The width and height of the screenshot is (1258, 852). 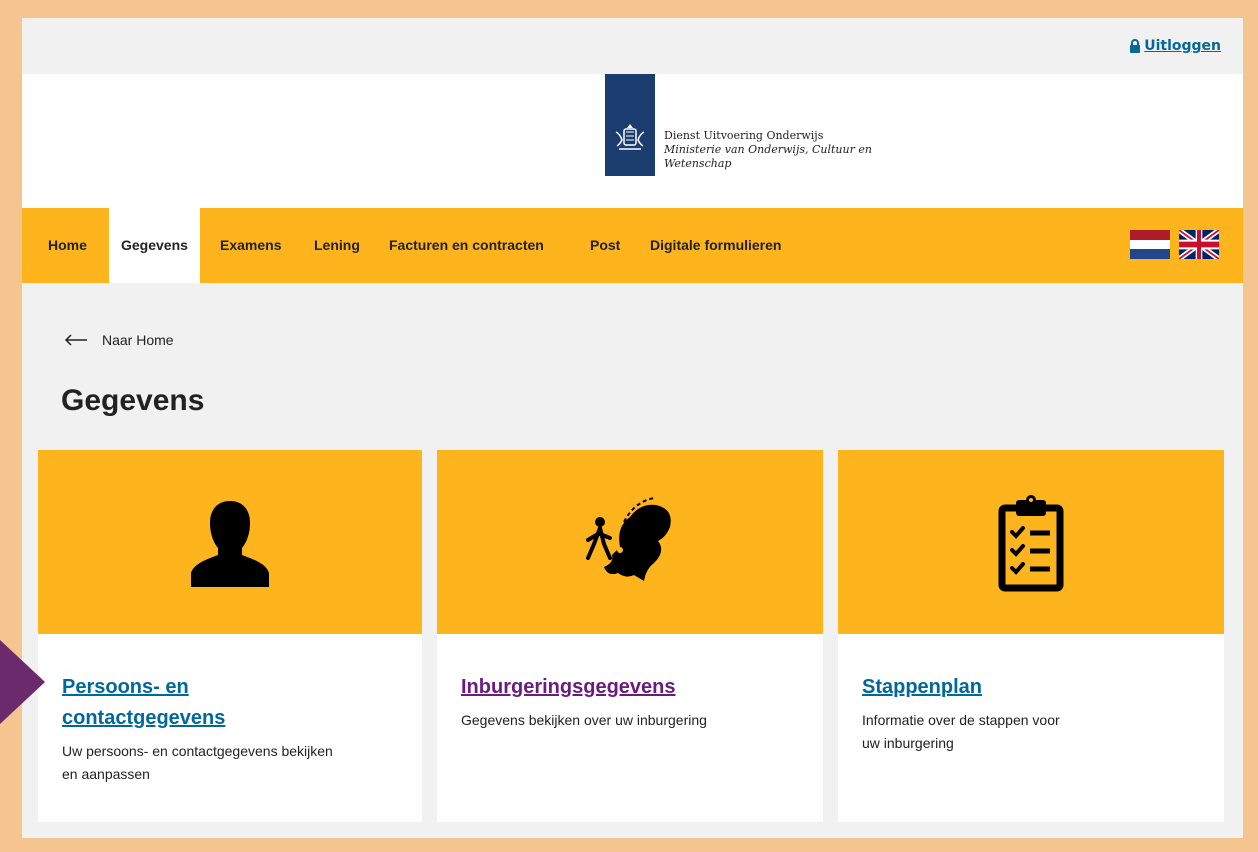 I want to click on card-link-persoonsgegevens: Persoons- en contactgegevens, so click(x=230, y=703).